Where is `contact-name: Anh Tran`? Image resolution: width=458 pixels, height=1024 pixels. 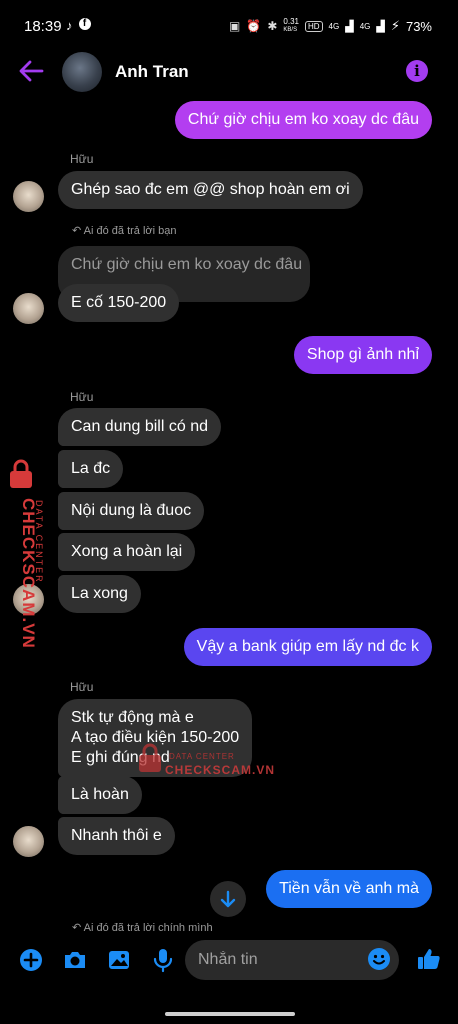 contact-name: Anh Tran is located at coordinates (152, 72).